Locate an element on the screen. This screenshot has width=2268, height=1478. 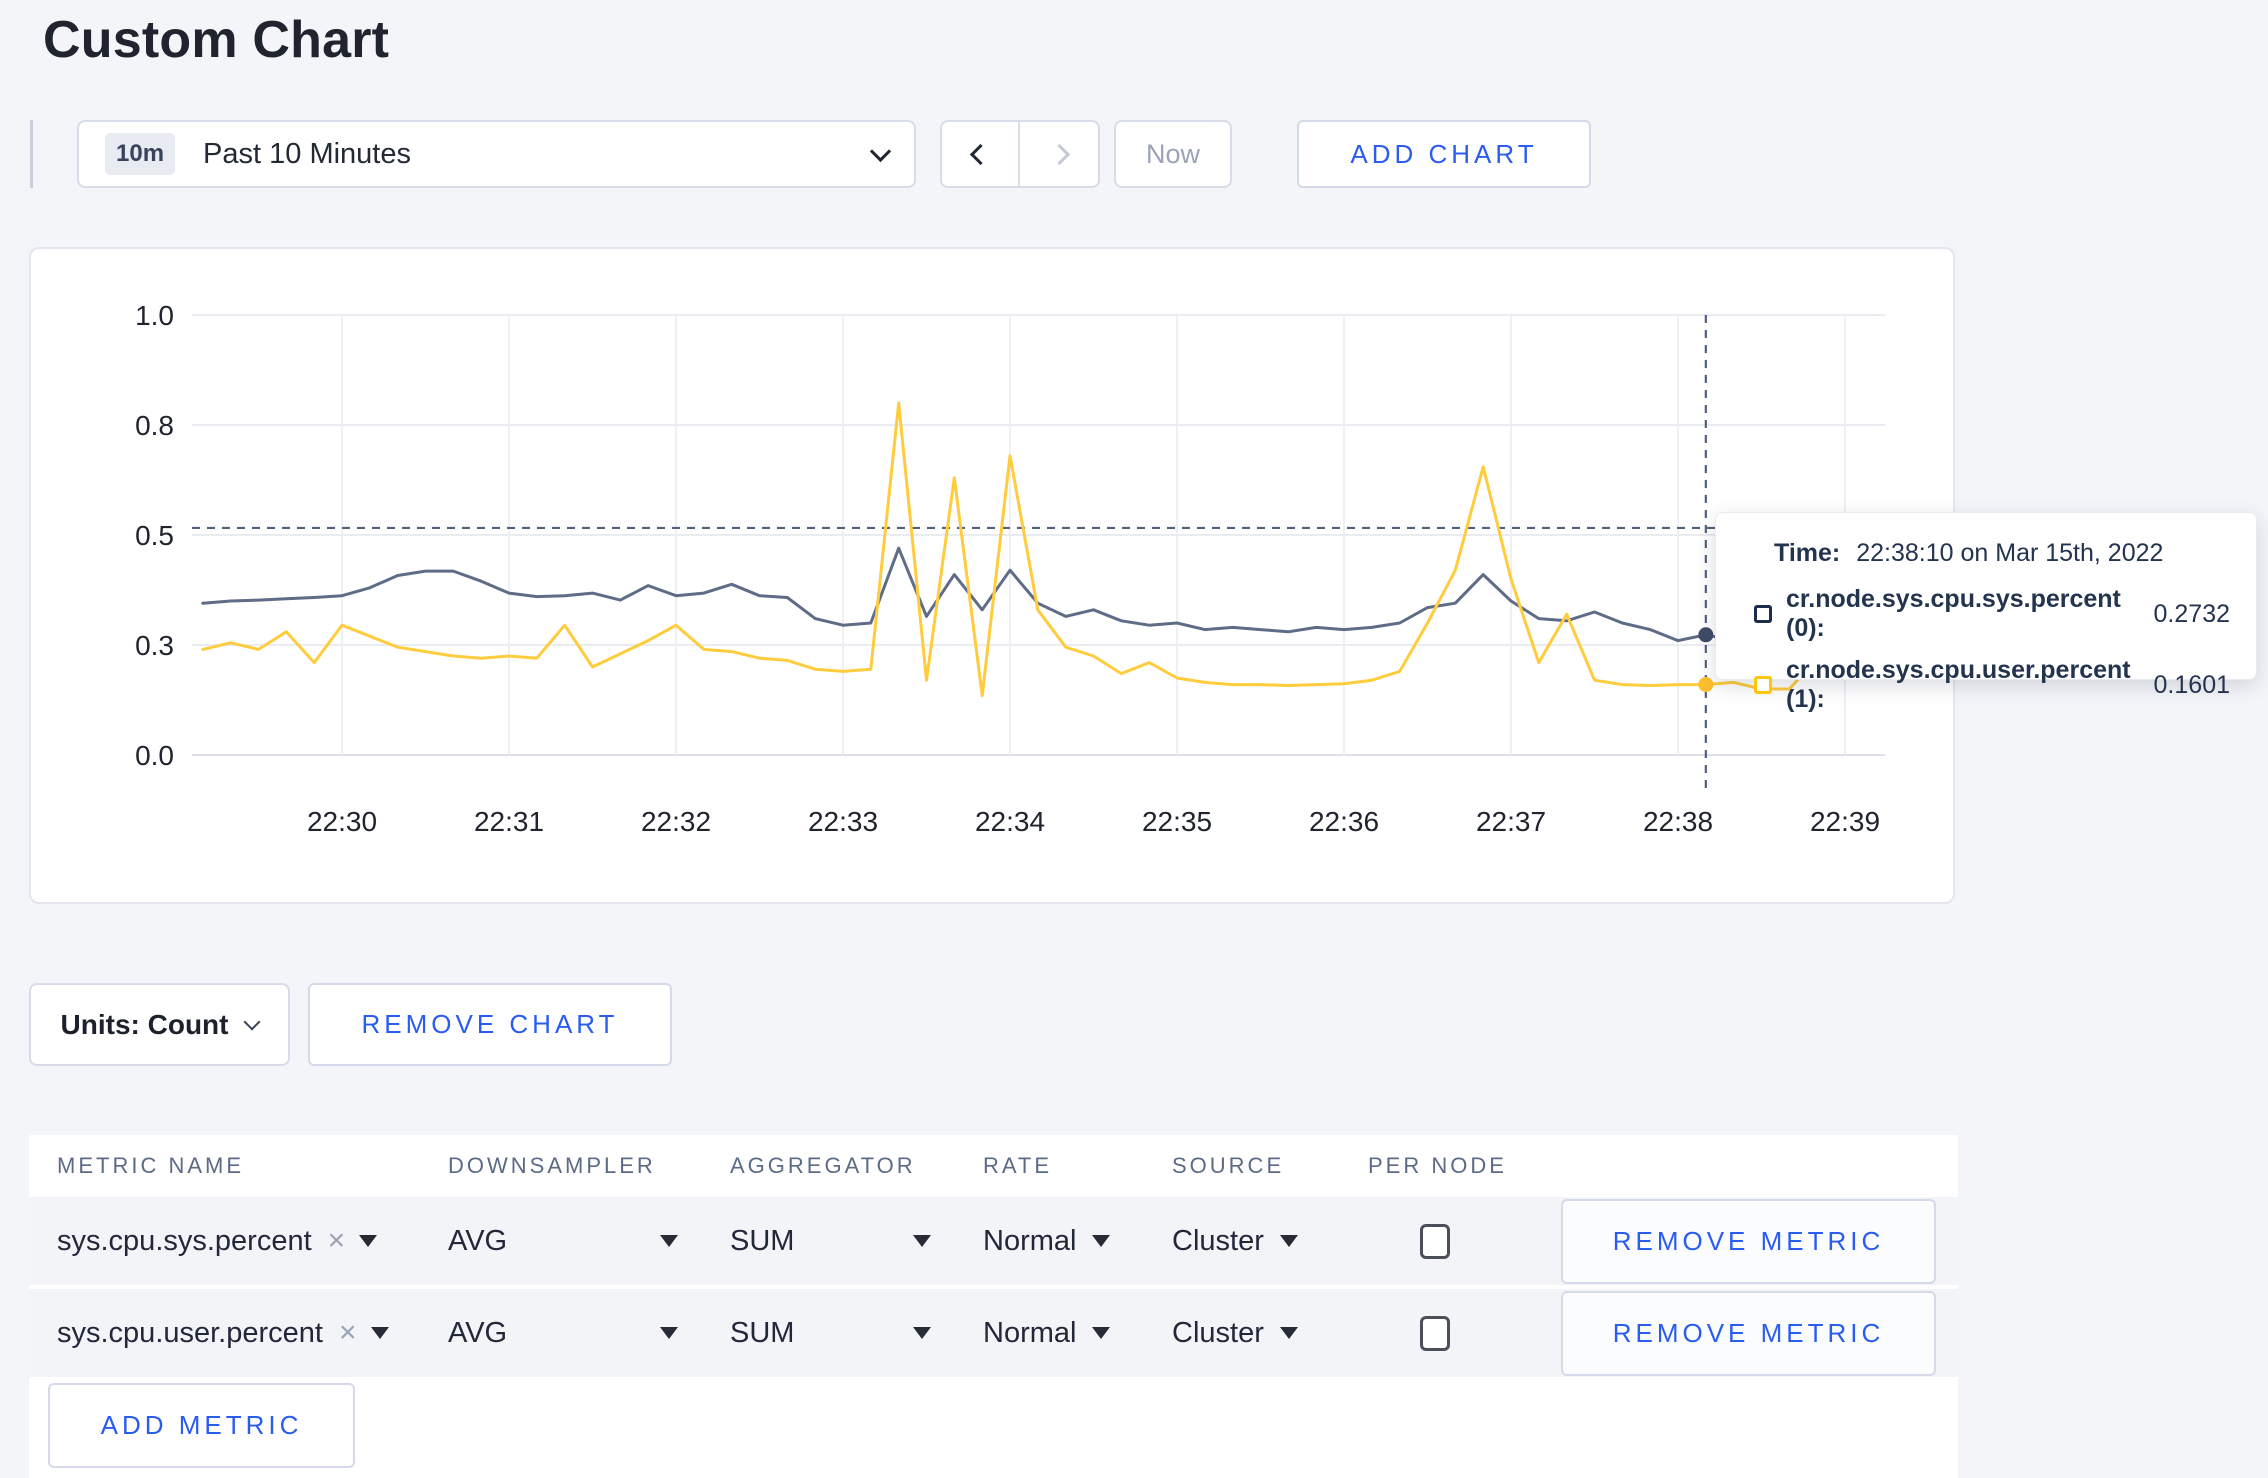
col-header-metric-name: METRIC NAME is located at coordinates (150, 1165).